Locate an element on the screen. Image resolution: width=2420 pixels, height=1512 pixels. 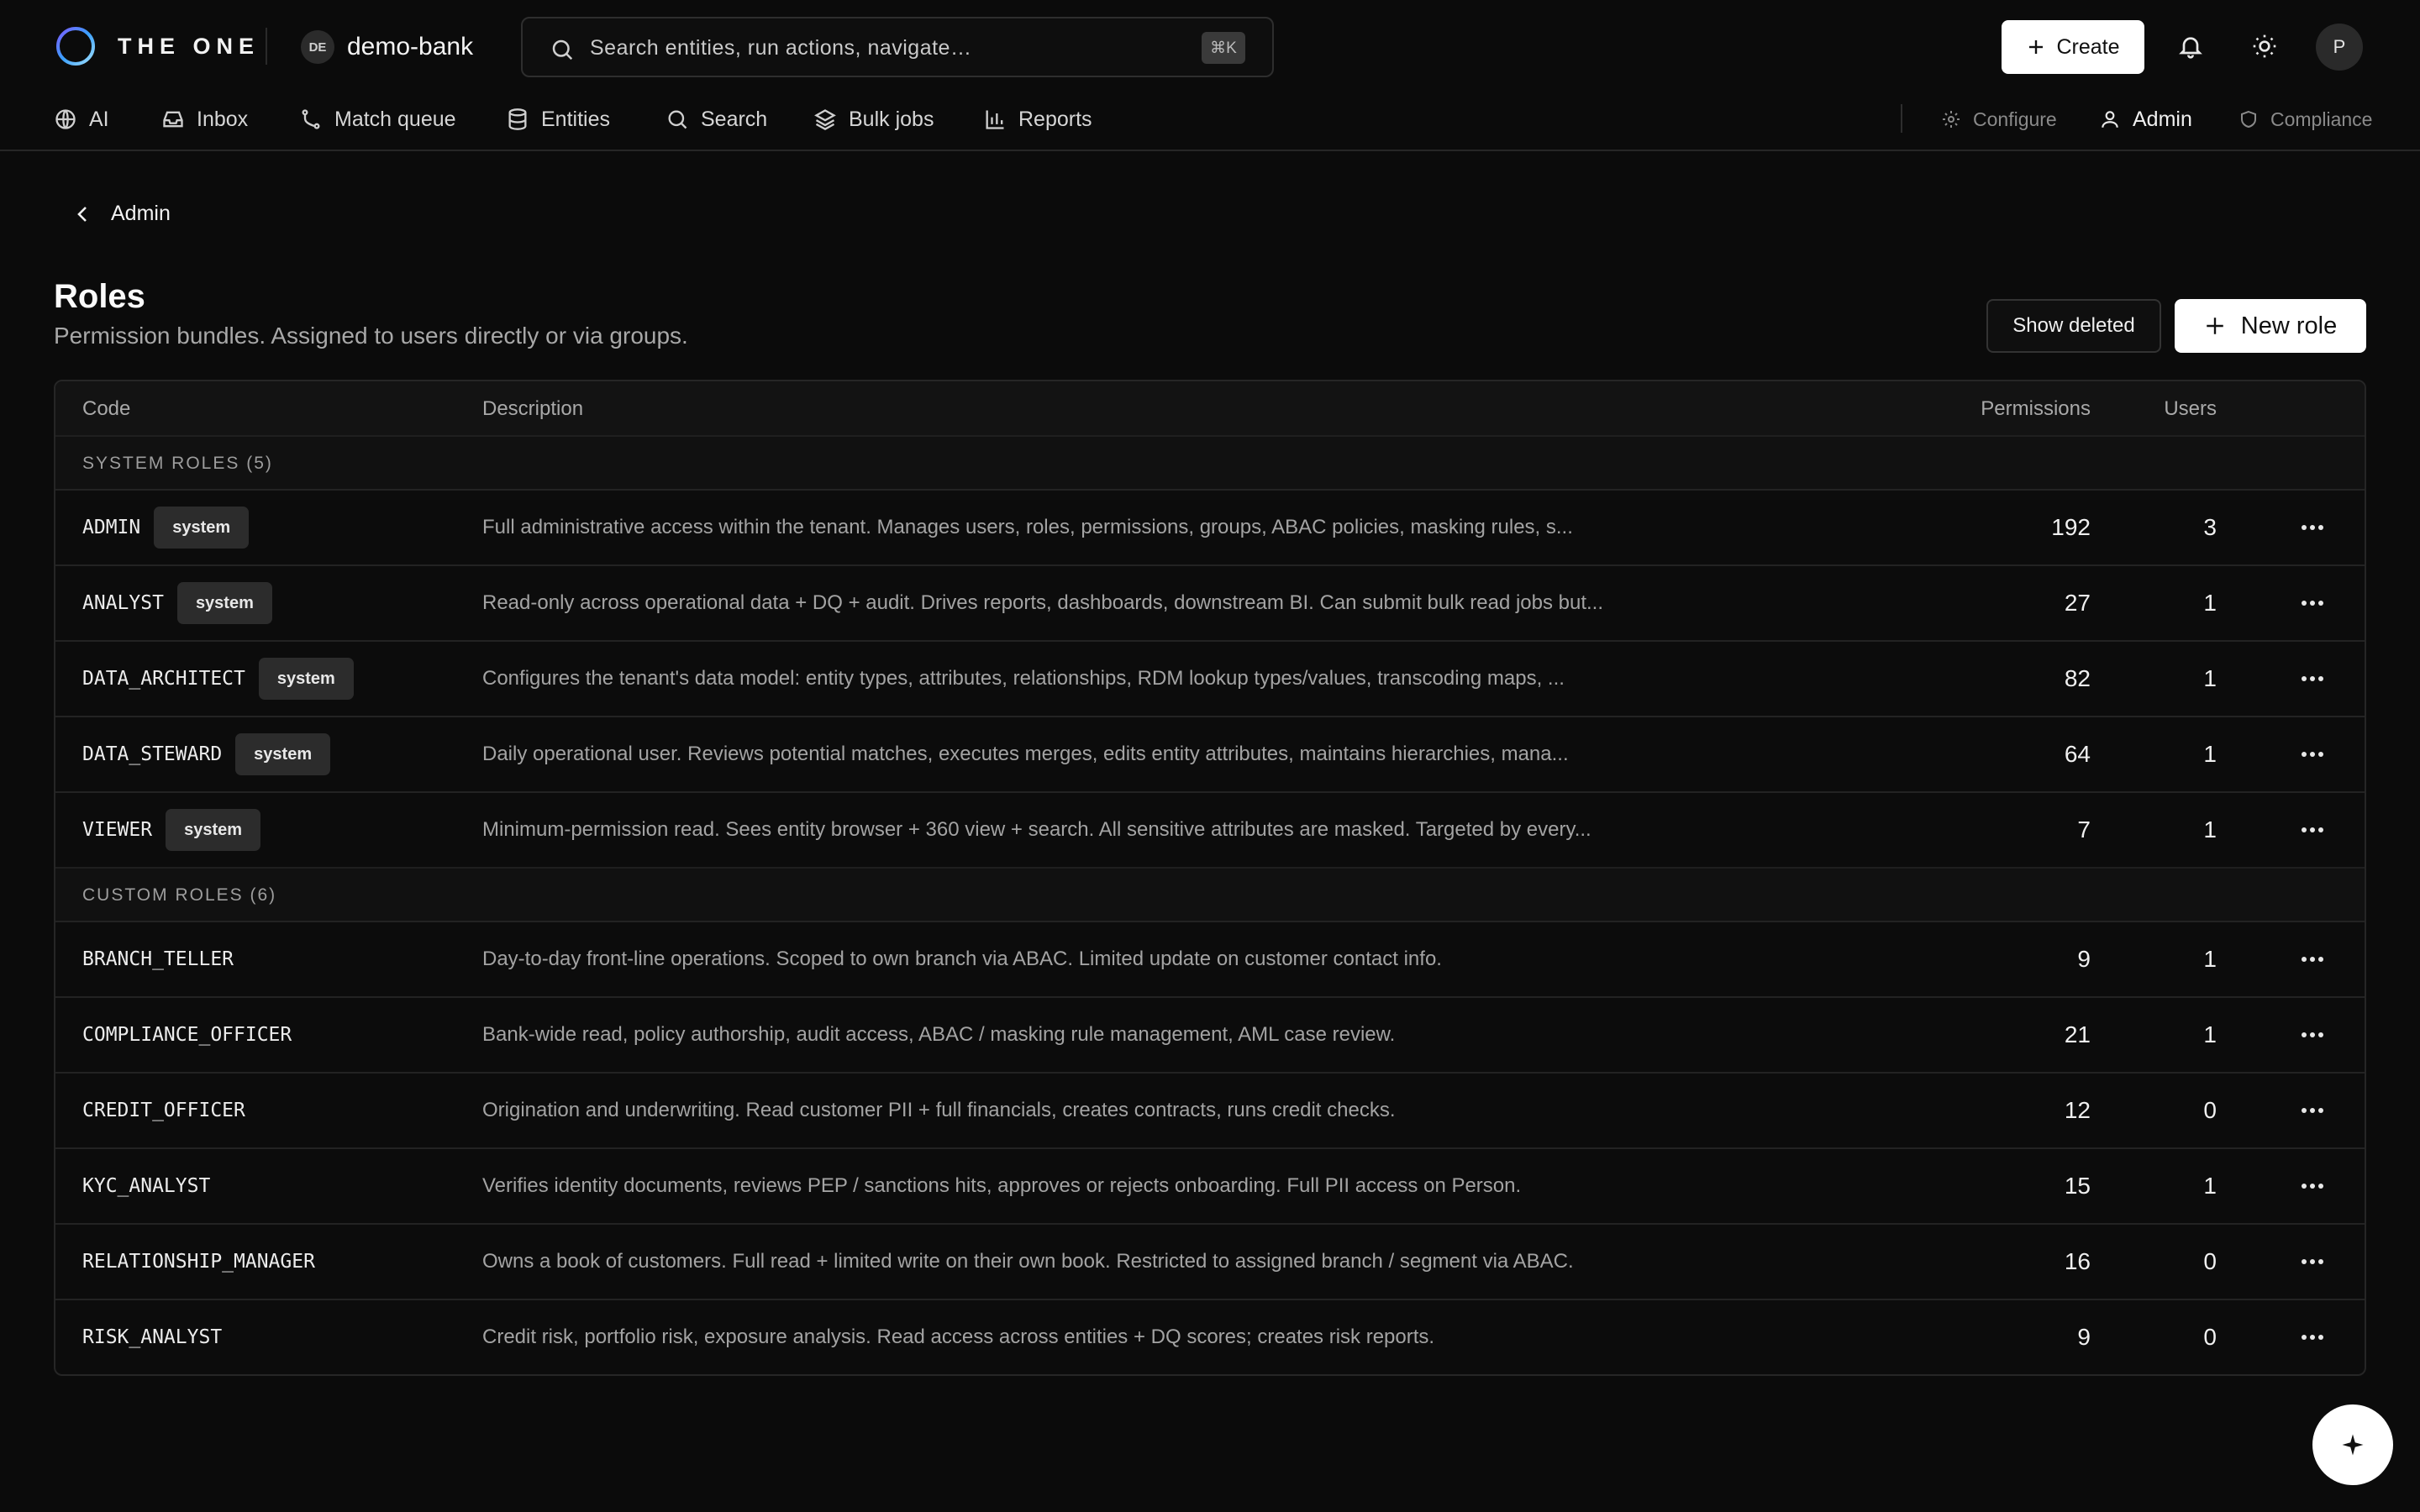
gear-icon is located at coordinates (1951, 119).